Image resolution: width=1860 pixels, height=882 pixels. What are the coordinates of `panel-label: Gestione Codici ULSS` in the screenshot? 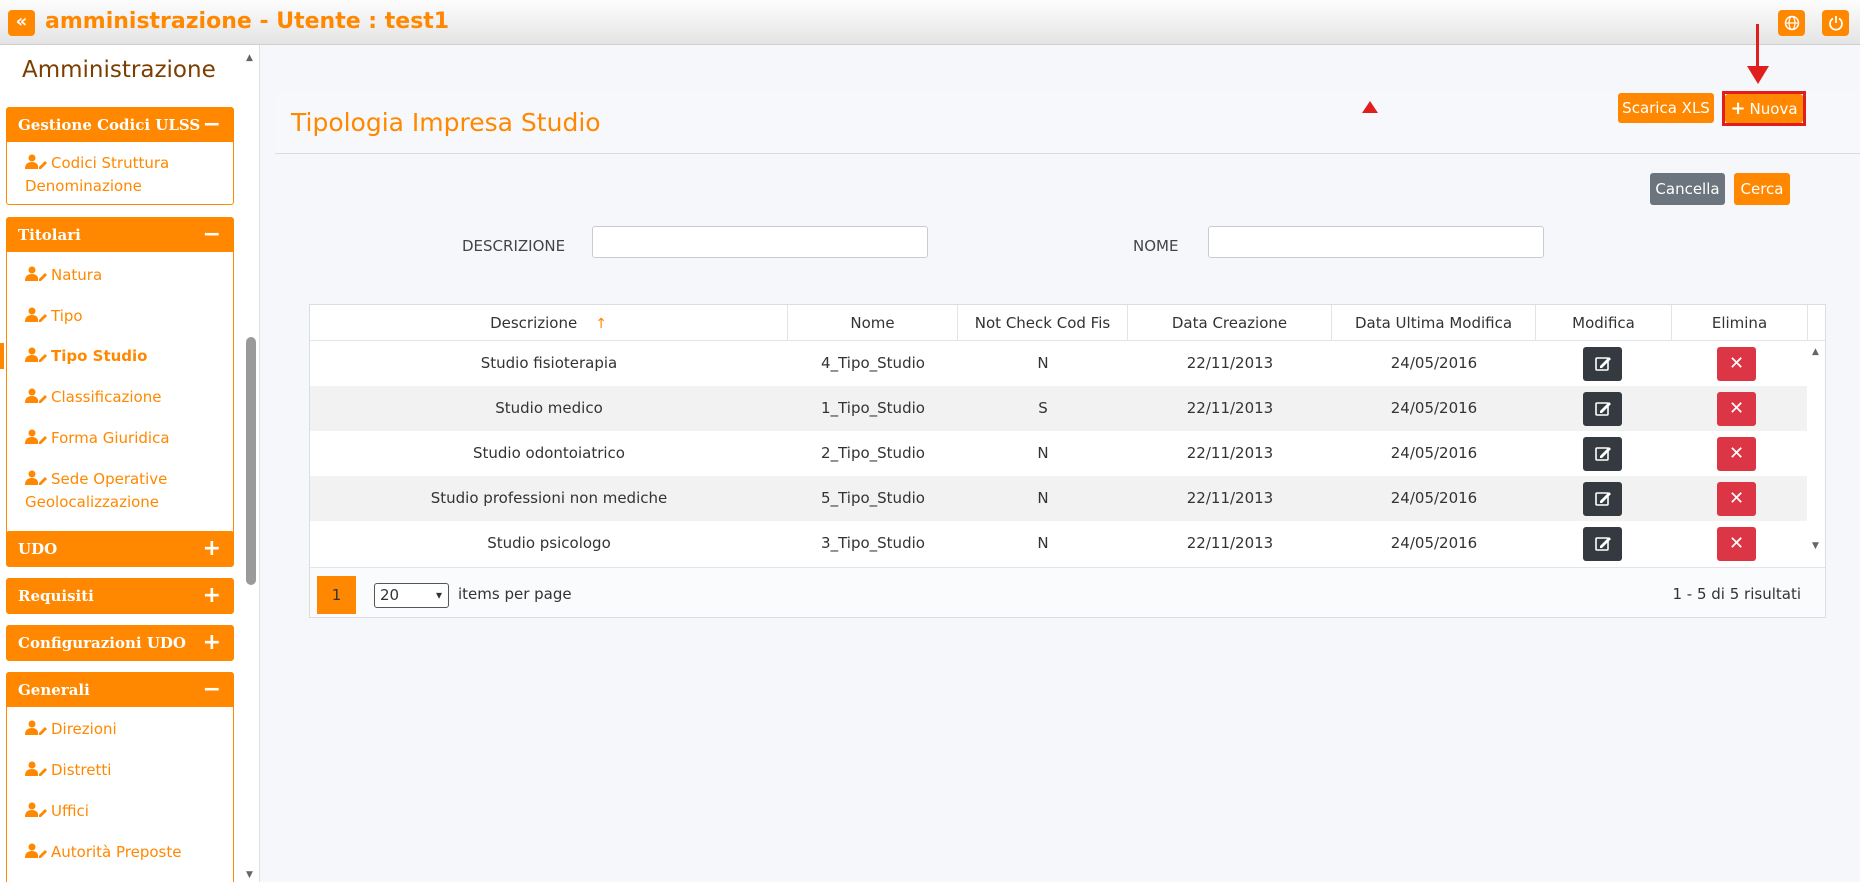 It's located at (109, 125).